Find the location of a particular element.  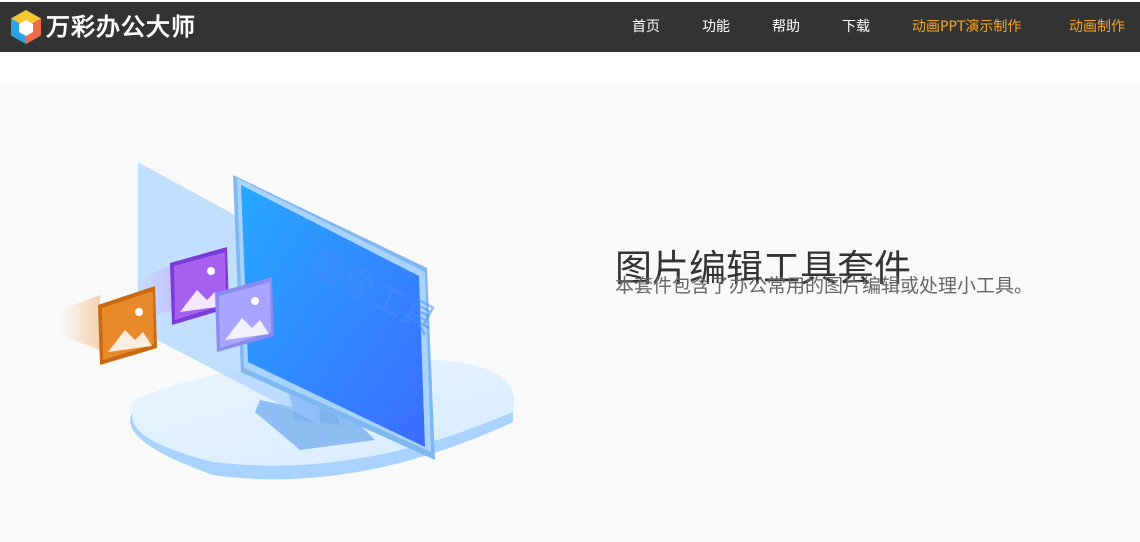

hero-subtitle: 本套件包含了办公常用的图片编辑或处理小工具。 is located at coordinates (824, 286).